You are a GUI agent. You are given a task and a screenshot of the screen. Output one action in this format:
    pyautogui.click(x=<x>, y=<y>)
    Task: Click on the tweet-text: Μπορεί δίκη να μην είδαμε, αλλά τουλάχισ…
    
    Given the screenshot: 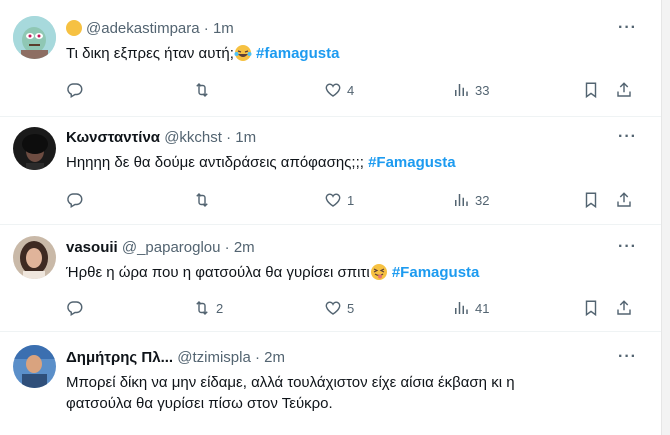 What is the action you would take?
    pyautogui.click(x=351, y=393)
    